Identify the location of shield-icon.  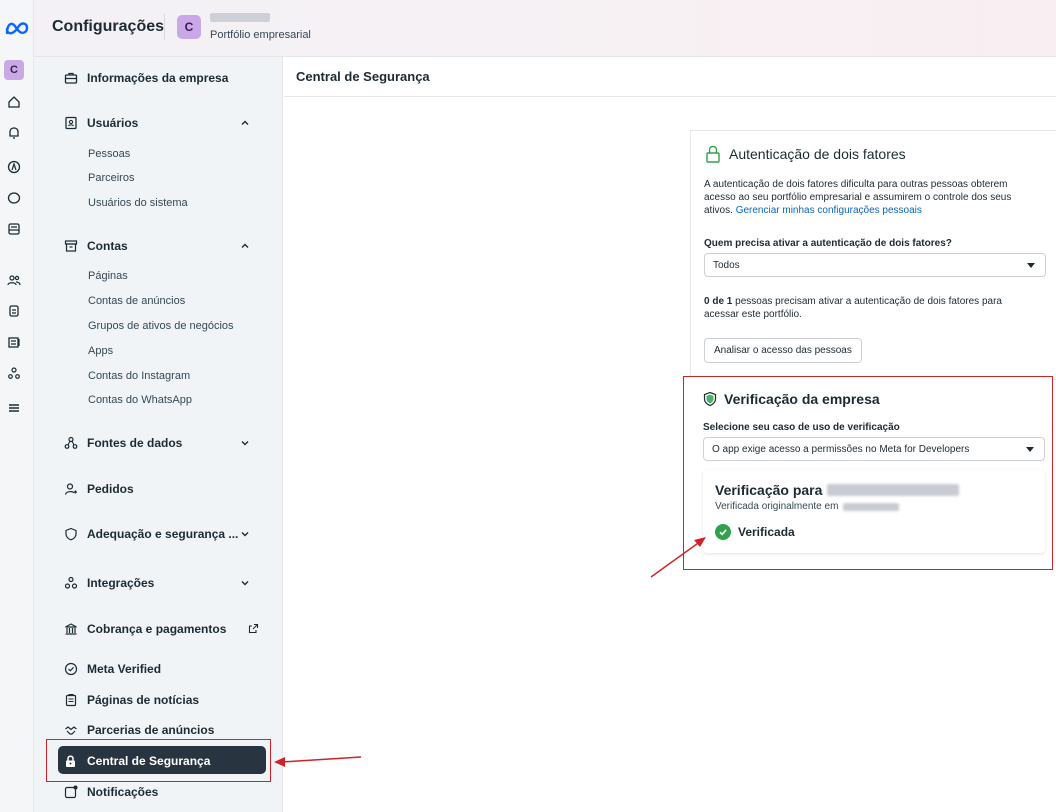
(71, 534).